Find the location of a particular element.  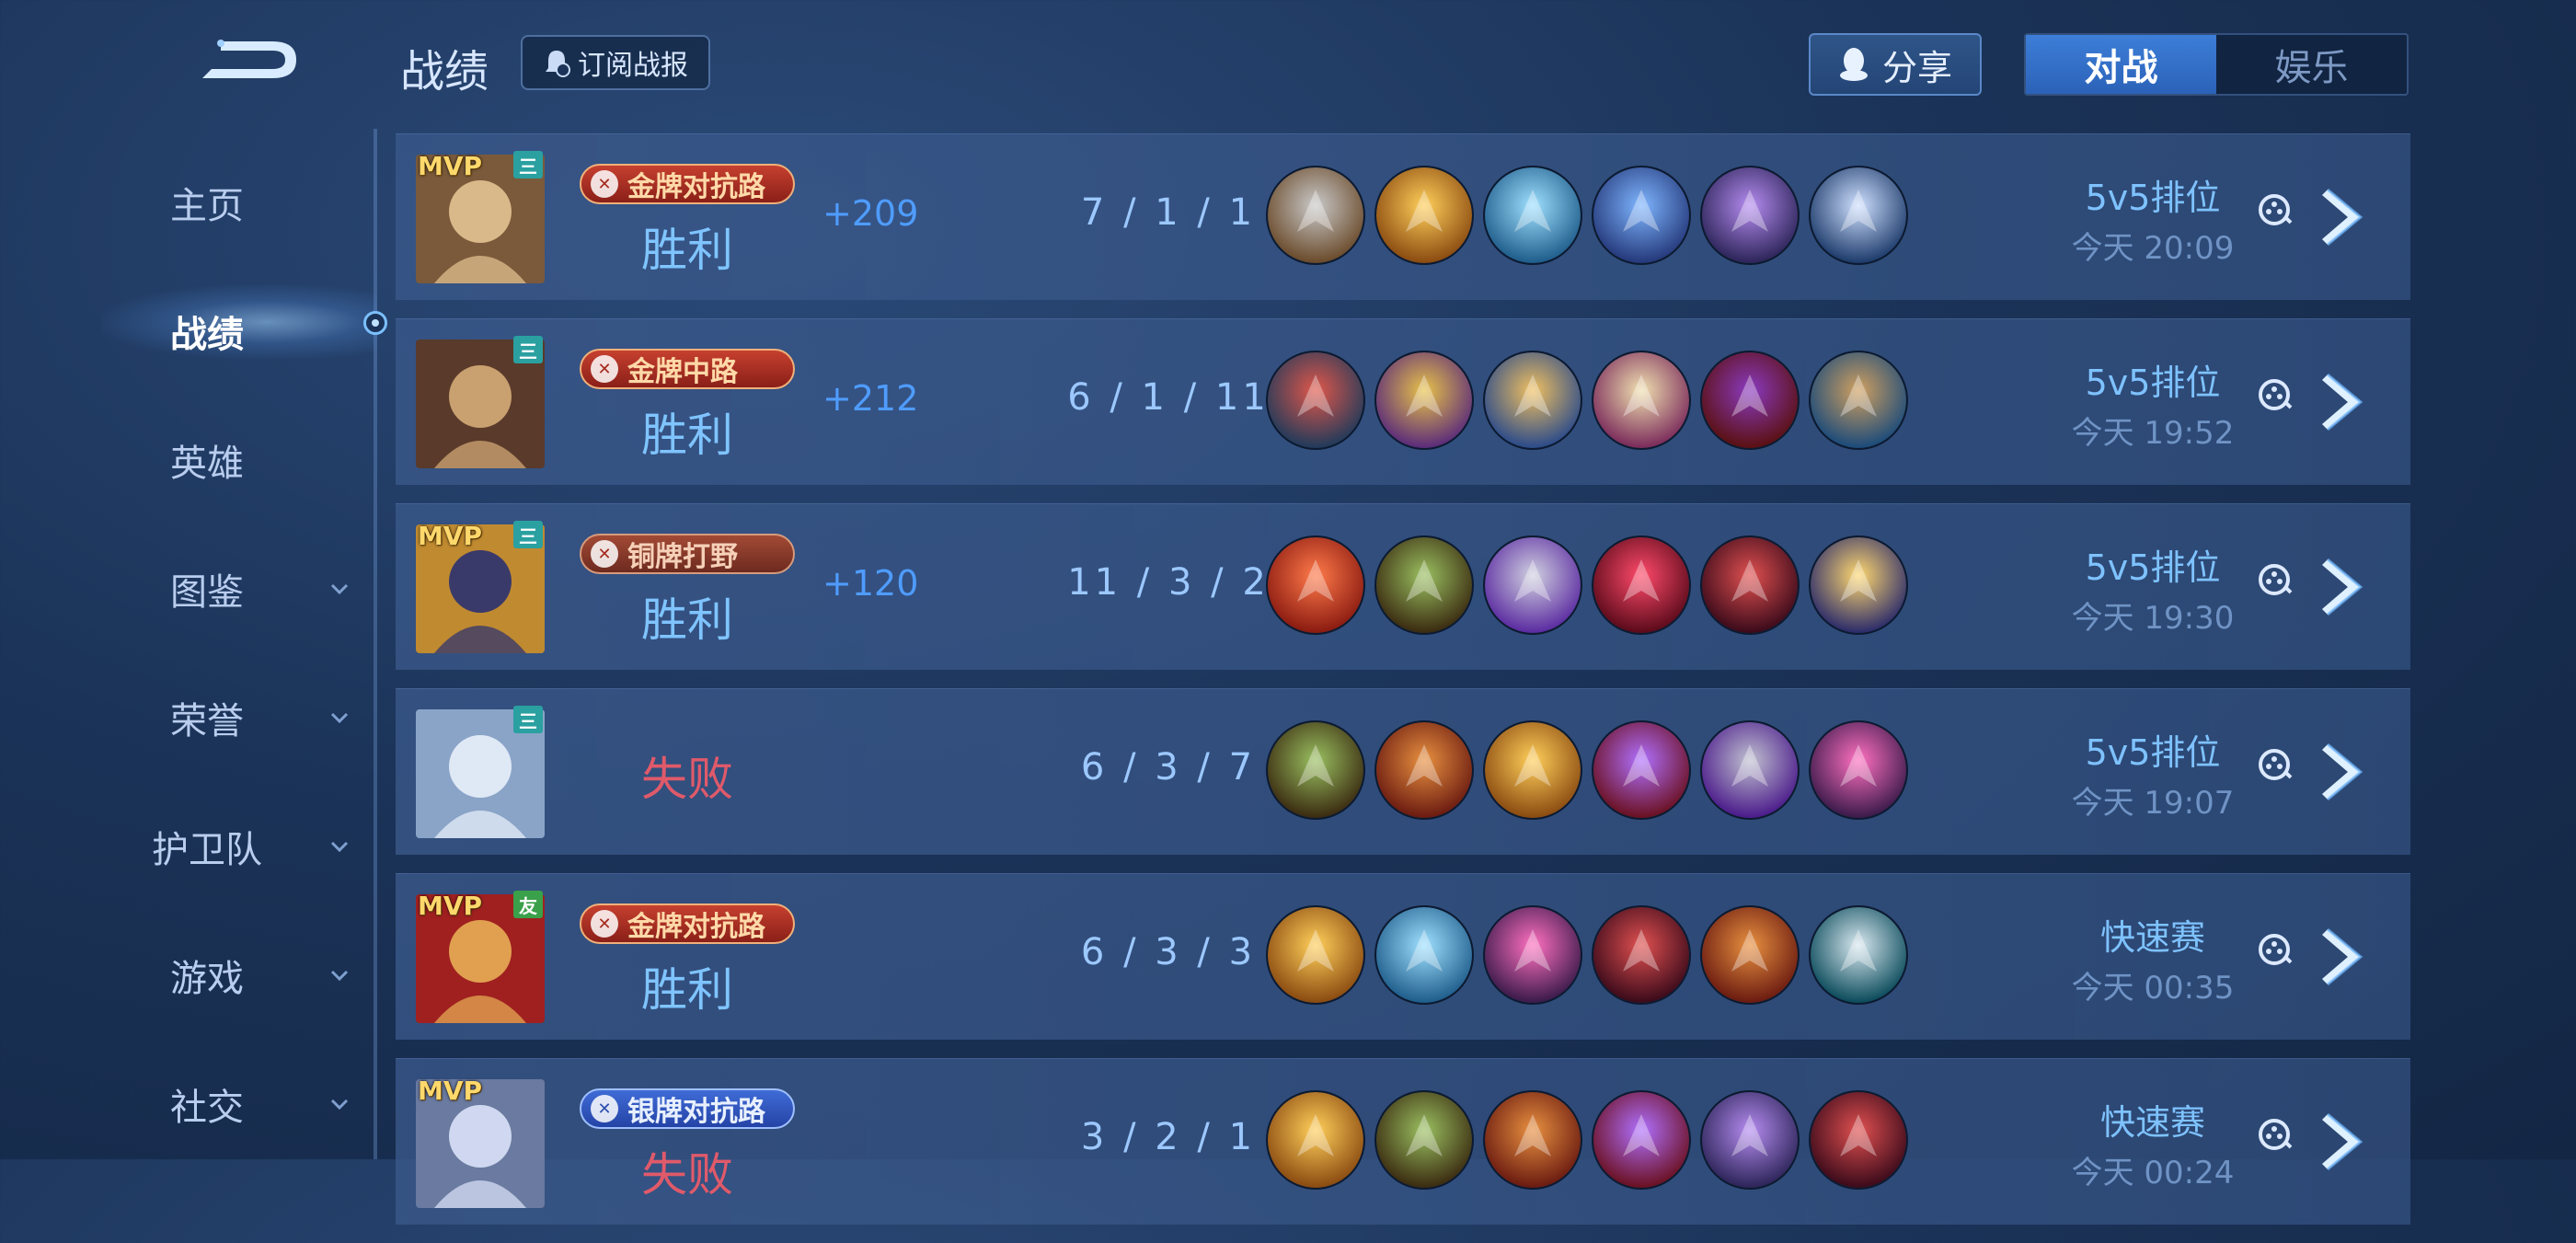

tab-entertainment: 娱乐 is located at coordinates (2311, 64).